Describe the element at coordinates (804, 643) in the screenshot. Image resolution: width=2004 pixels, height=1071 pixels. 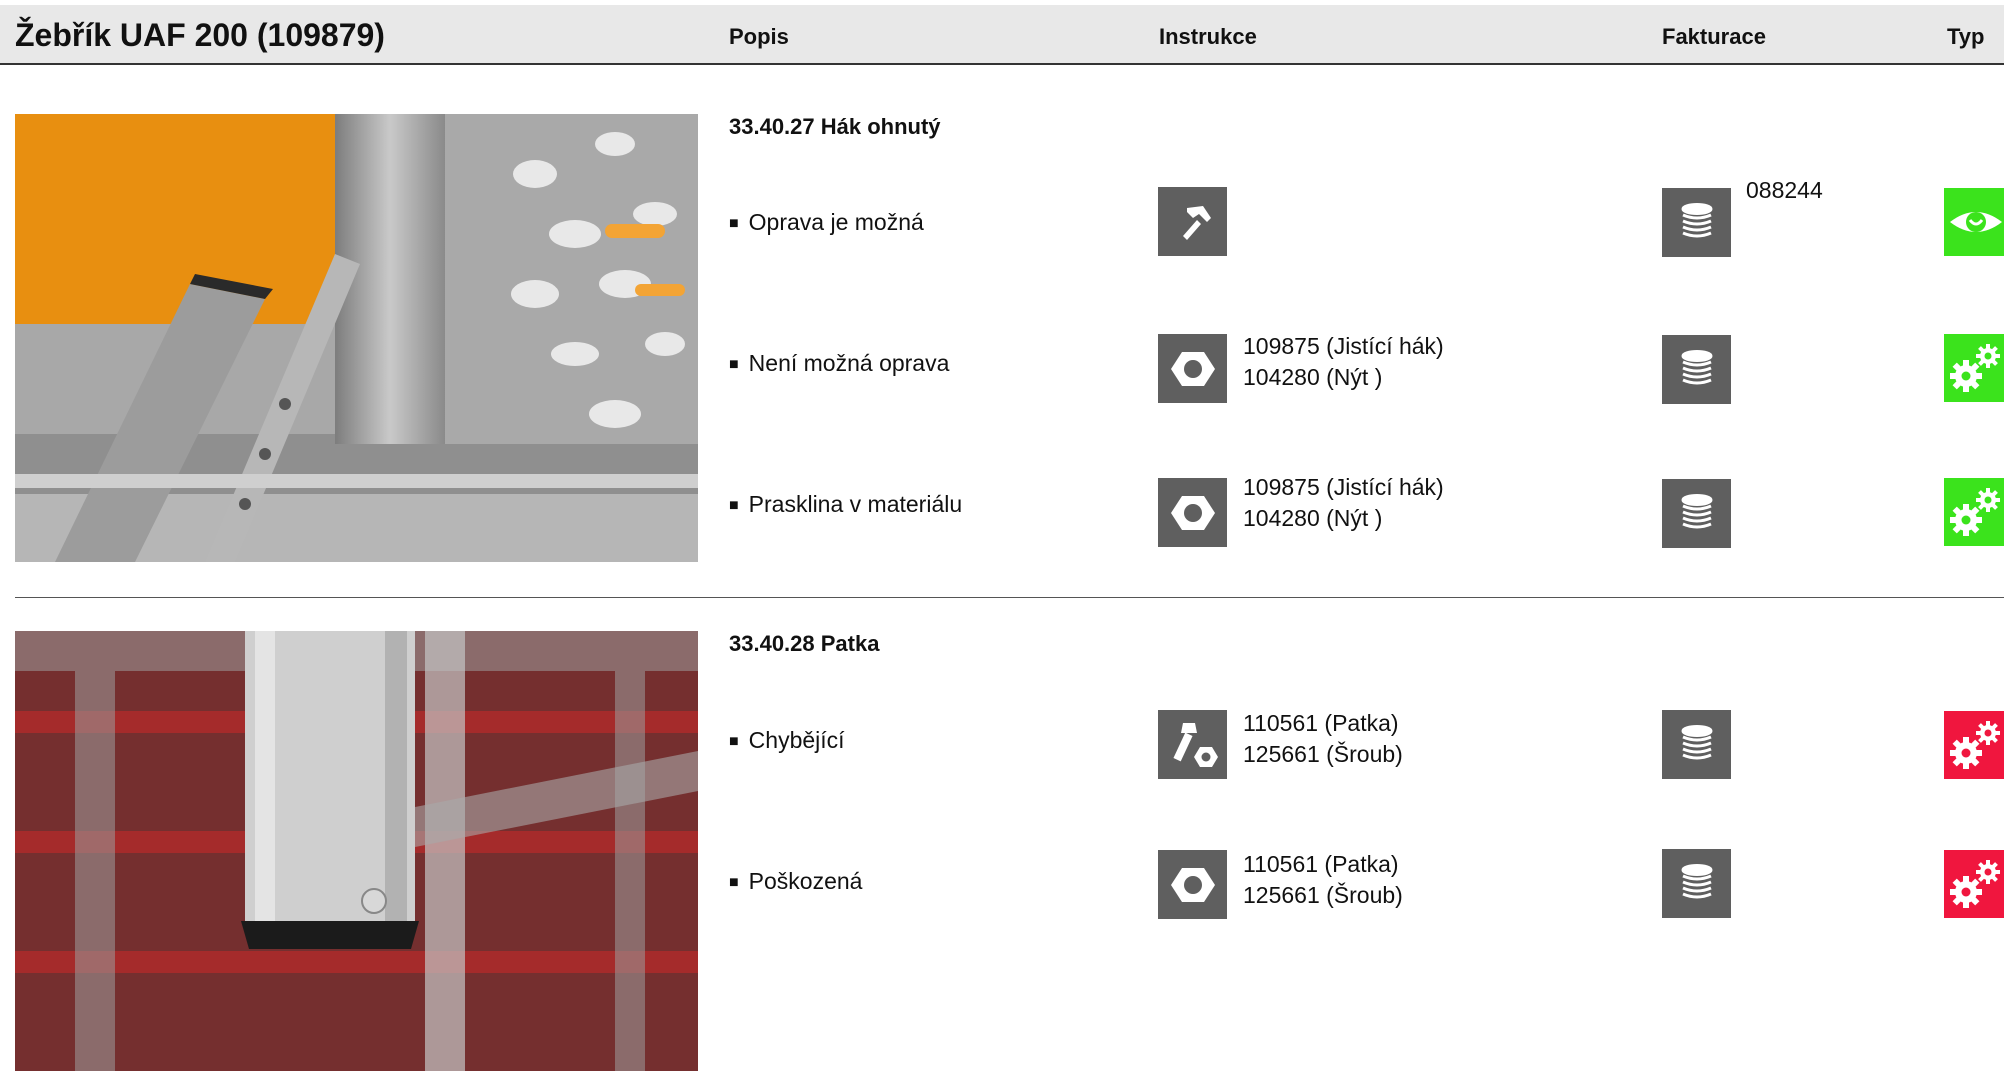
I see `section-title: 33.40.28 Patka` at that location.